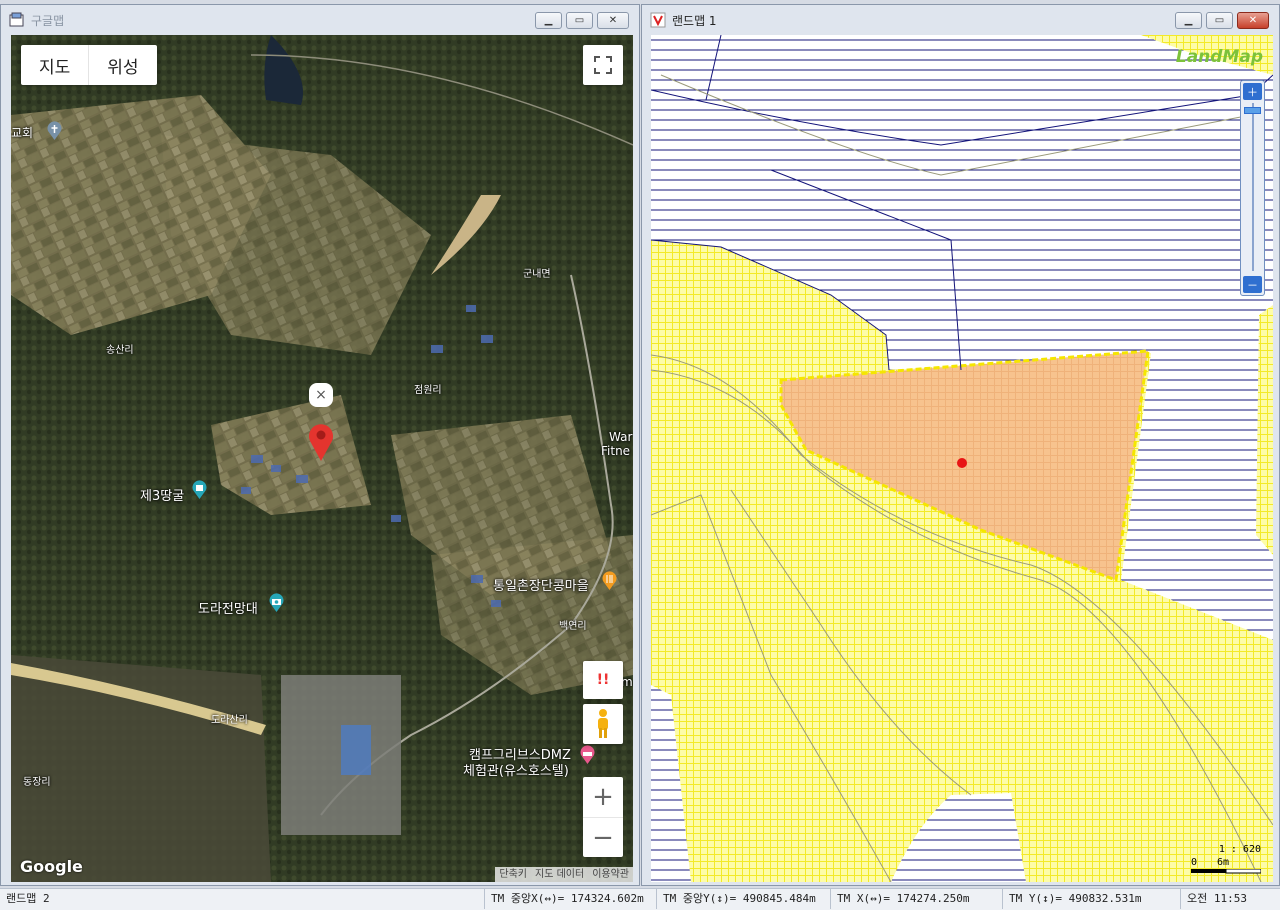 This screenshot has height=910, width=1280. I want to click on church-pin-icon, so click(54, 130).